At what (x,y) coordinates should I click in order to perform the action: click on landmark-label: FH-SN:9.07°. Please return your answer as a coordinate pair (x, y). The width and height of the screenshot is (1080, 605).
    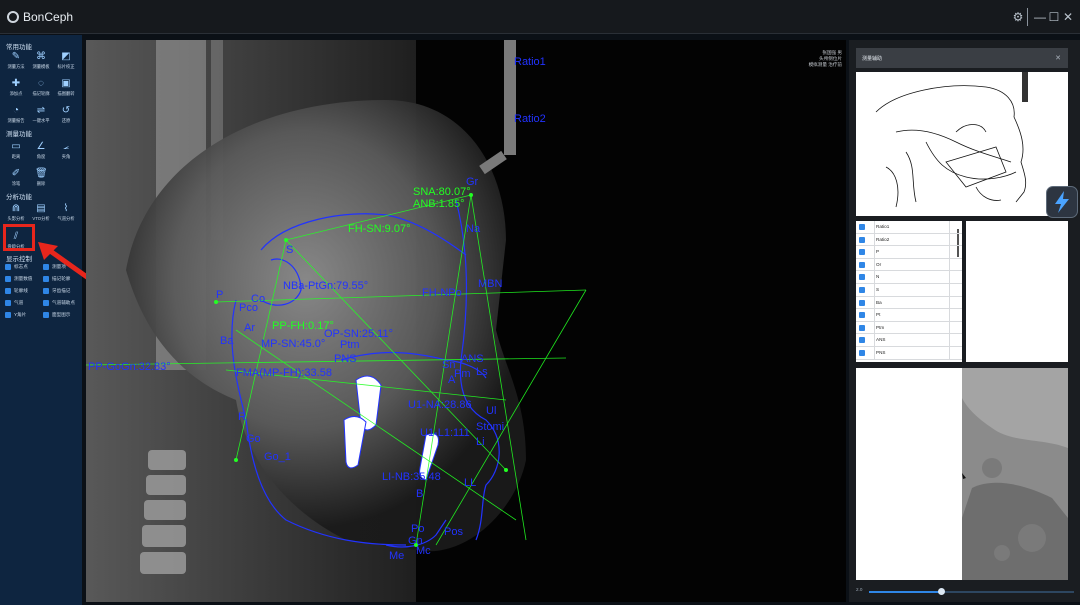
    Looking at the image, I should click on (379, 229).